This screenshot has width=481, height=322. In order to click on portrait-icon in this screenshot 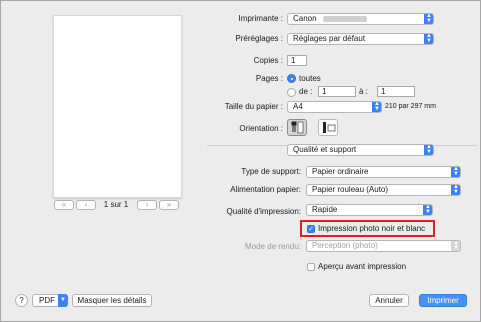, I will do `click(297, 127)`.